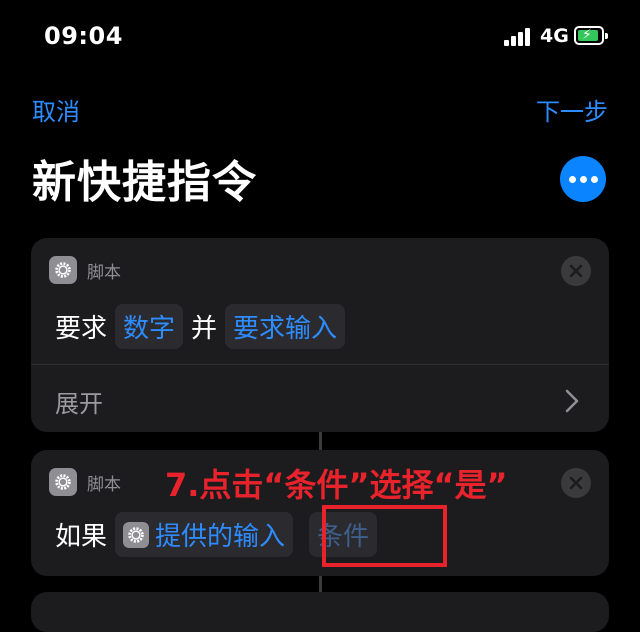 This screenshot has height=632, width=640. What do you see at coordinates (320, 38) in the screenshot?
I see `status-bar: 09:04 4G ⚡` at bounding box center [320, 38].